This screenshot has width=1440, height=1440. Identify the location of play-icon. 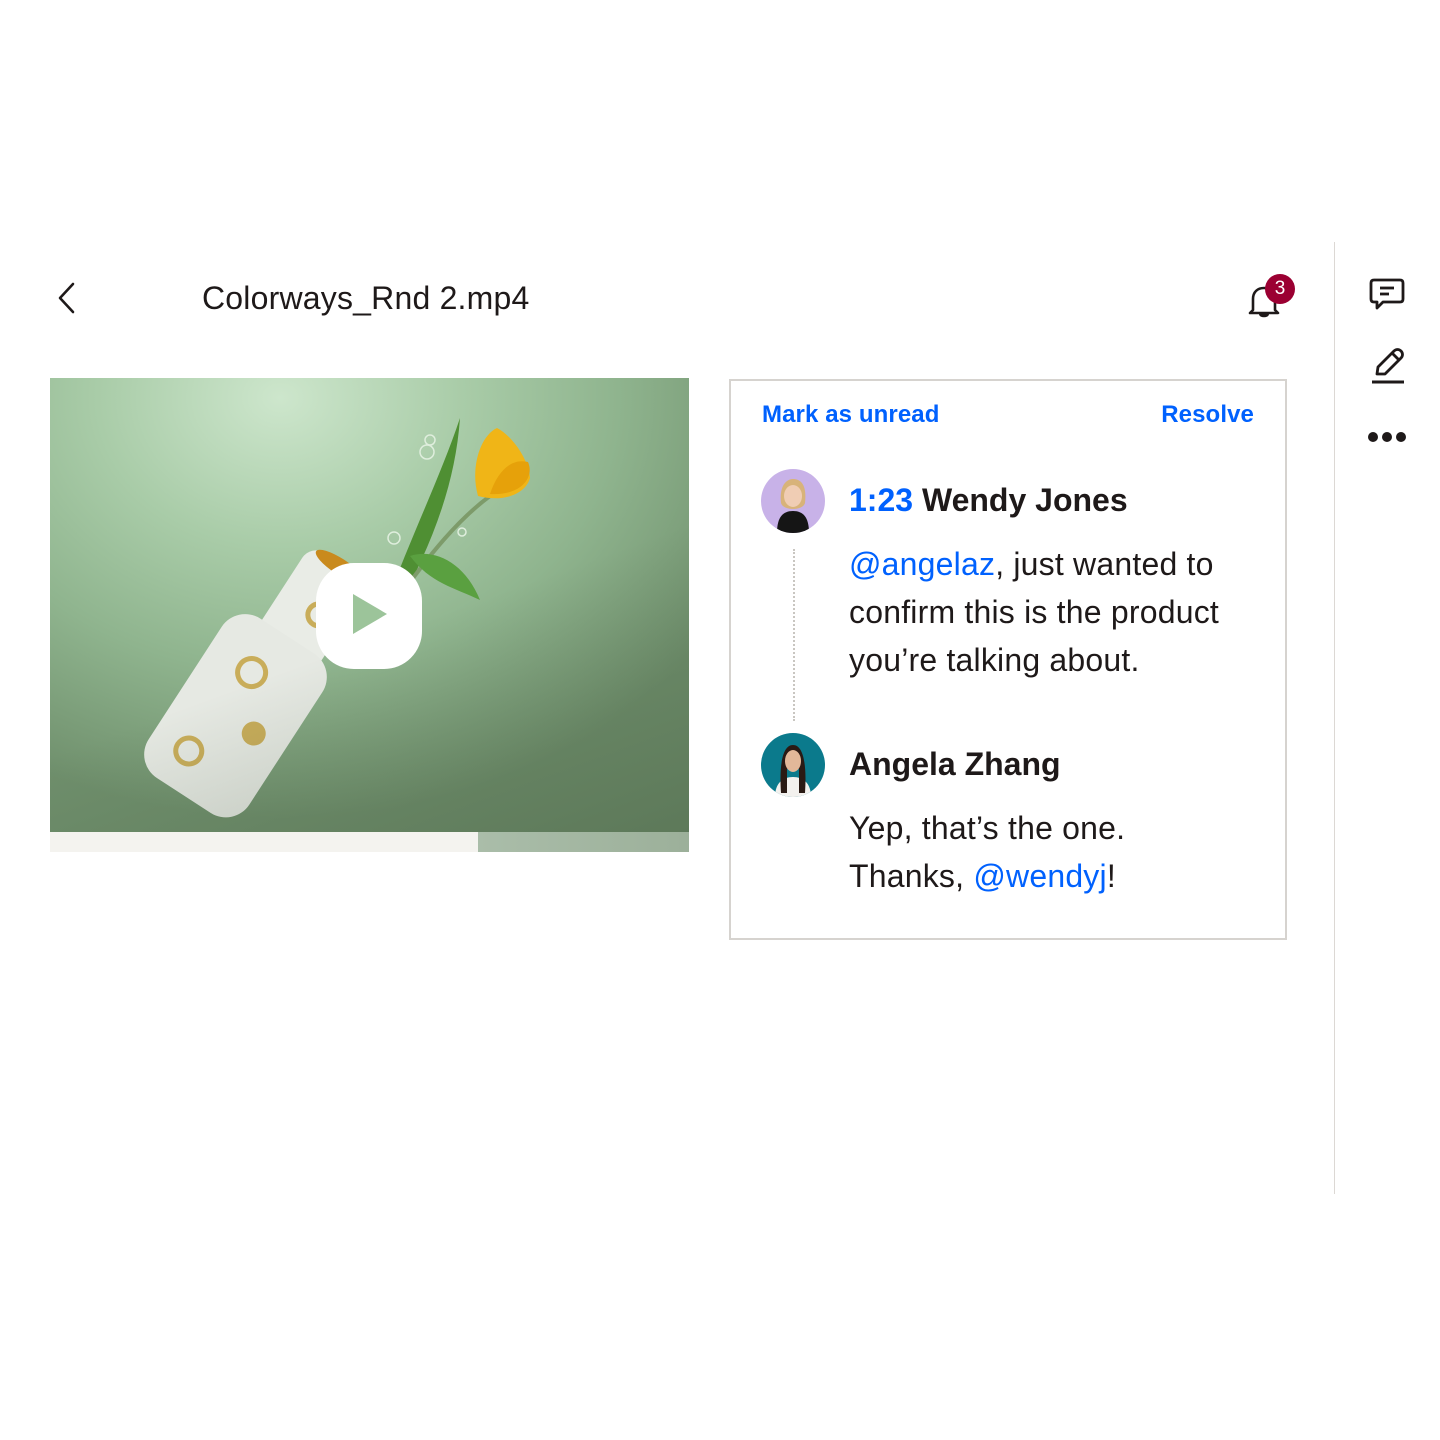
(369, 616).